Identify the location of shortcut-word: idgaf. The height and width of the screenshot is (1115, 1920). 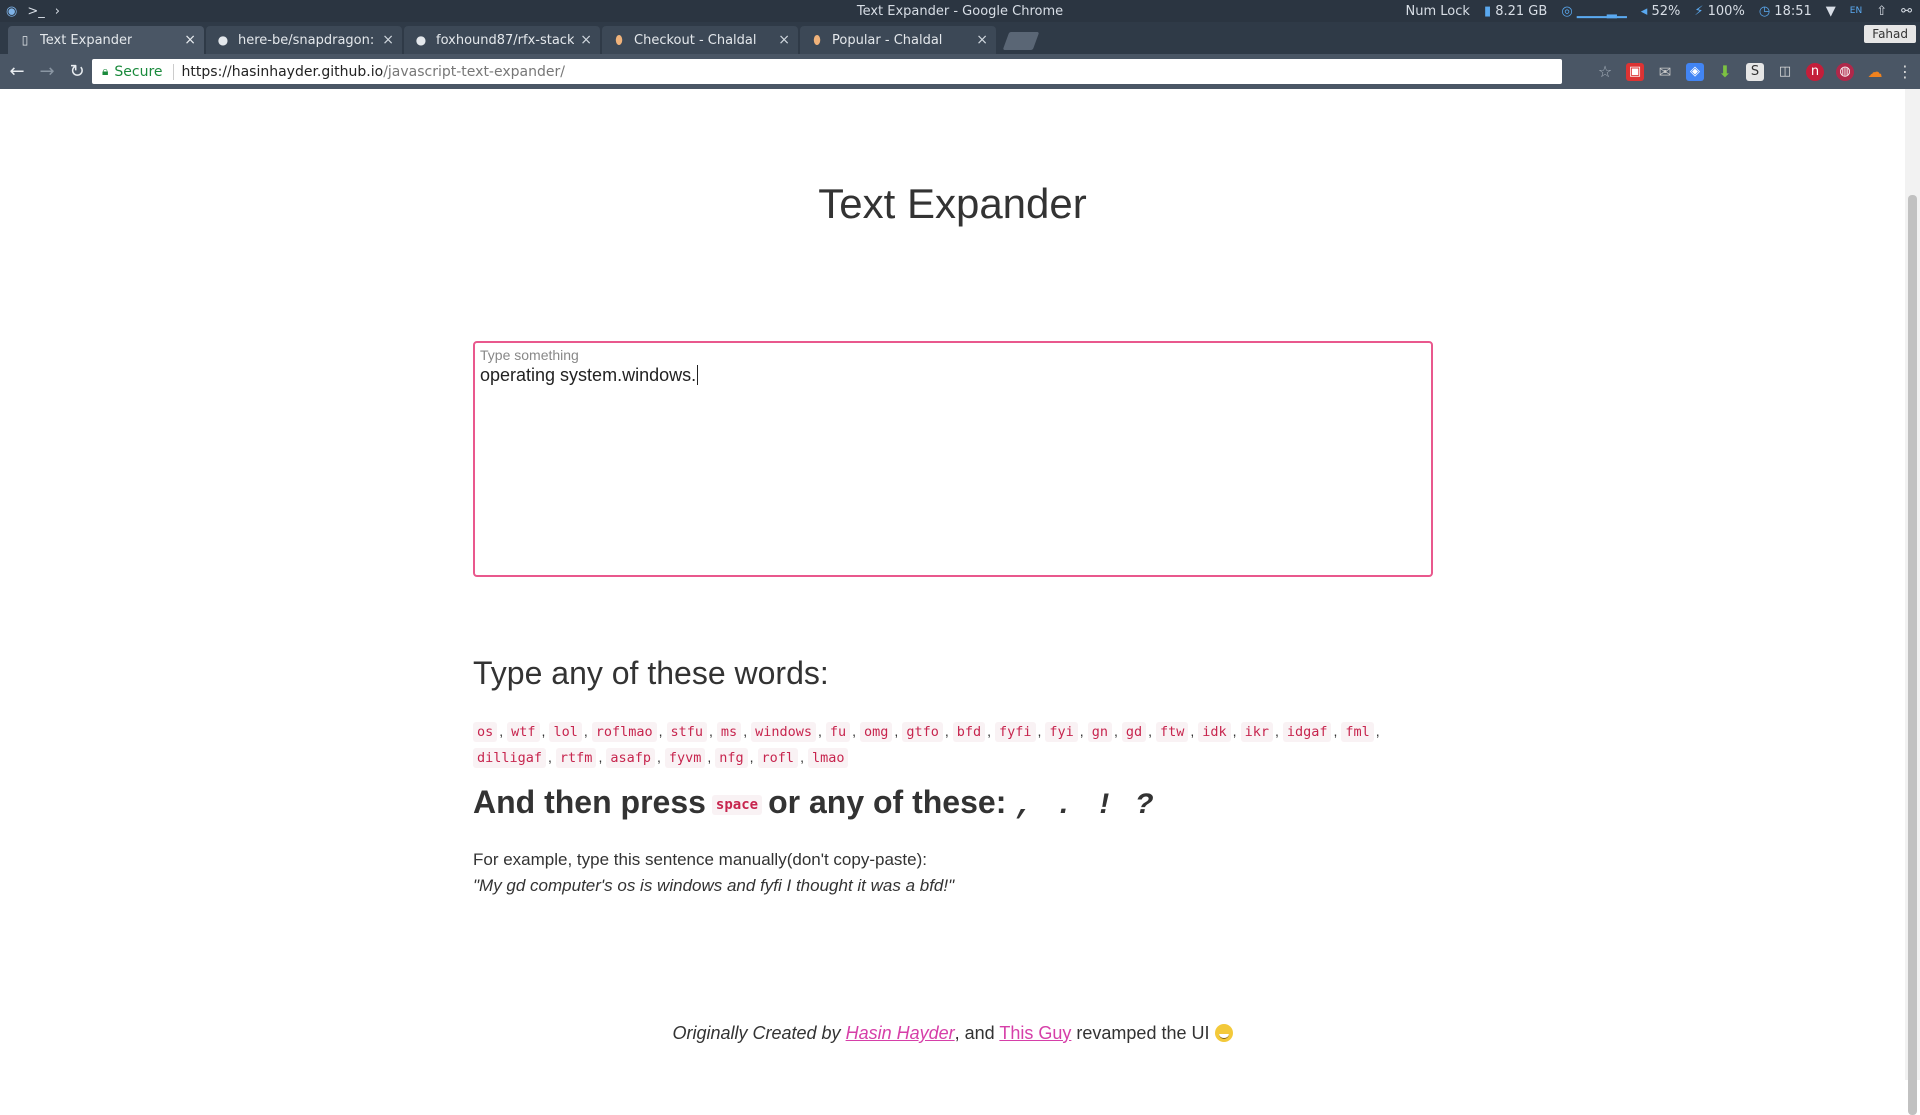
(1307, 732).